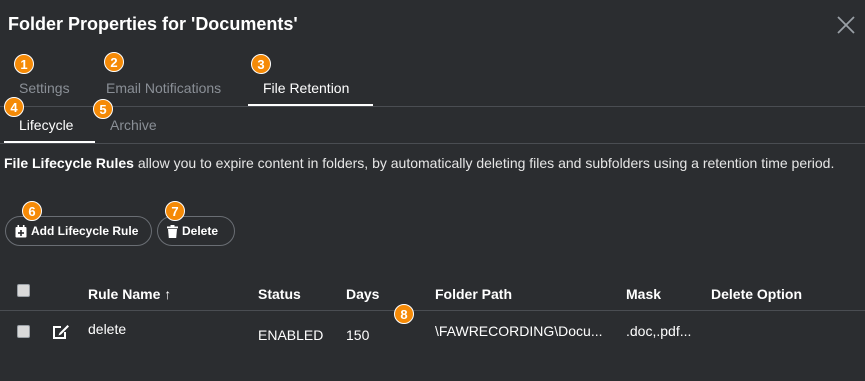 This screenshot has height=381, width=865. Describe the element at coordinates (46, 125) in the screenshot. I see `tab-lifecycle: Lifecycle` at that location.